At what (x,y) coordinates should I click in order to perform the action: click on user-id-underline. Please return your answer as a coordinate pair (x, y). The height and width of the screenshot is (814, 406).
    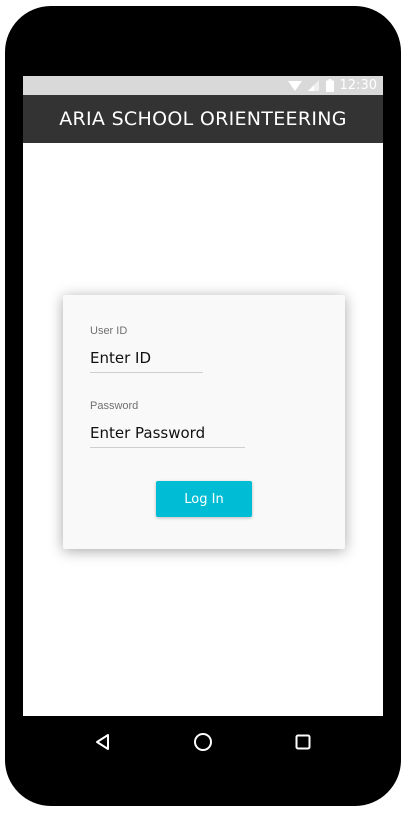
    Looking at the image, I should click on (146, 372).